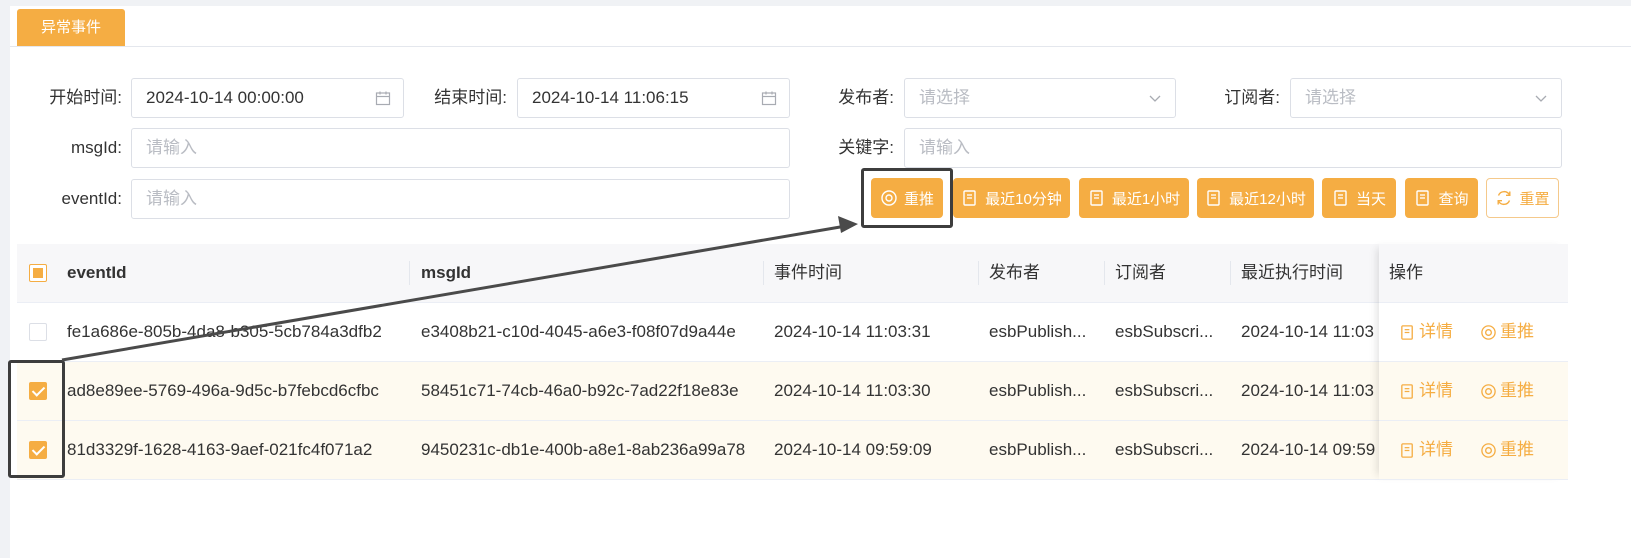  I want to click on header-event-time: 事件时间, so click(808, 273).